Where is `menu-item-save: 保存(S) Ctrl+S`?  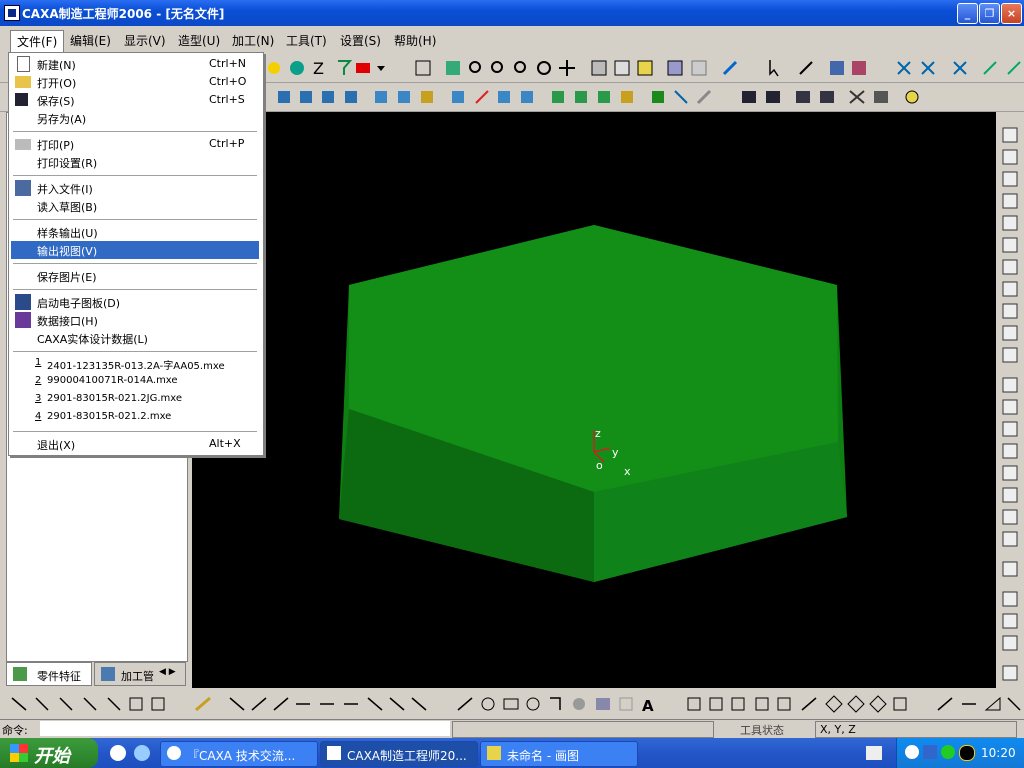
menu-item-save: 保存(S) Ctrl+S is located at coordinates (135, 100).